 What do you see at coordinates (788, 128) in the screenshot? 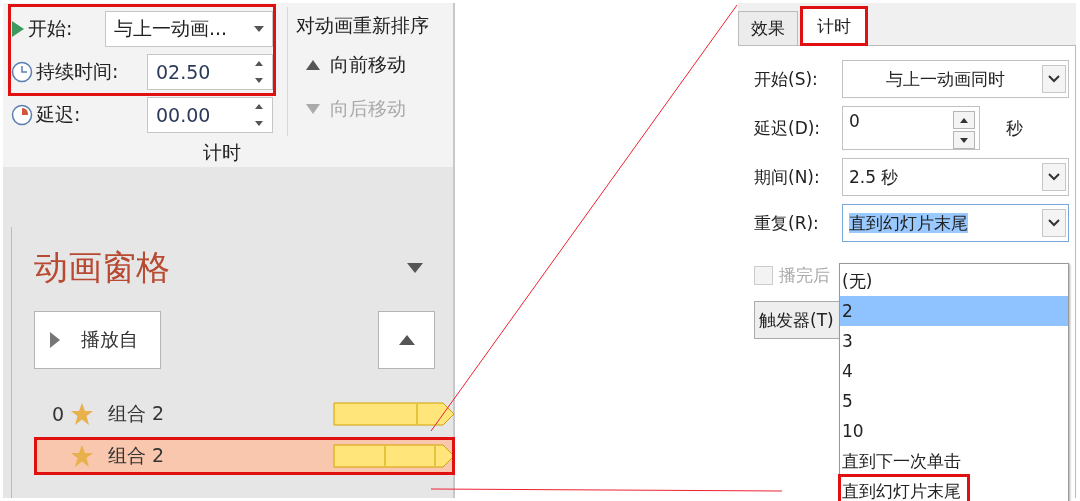
I see `field-label: 延迟(D):` at bounding box center [788, 128].